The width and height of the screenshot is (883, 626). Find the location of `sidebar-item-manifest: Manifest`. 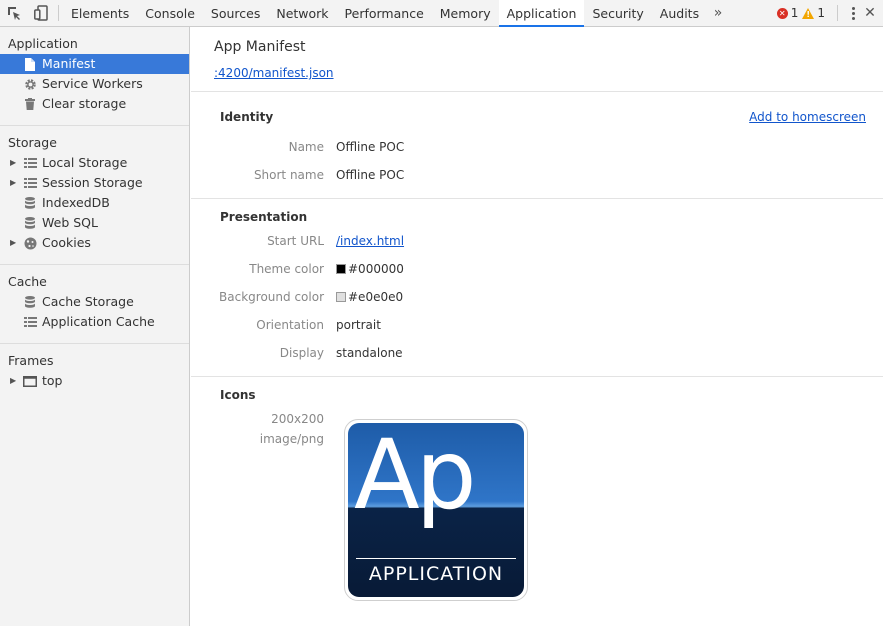

sidebar-item-manifest: Manifest is located at coordinates (94, 64).